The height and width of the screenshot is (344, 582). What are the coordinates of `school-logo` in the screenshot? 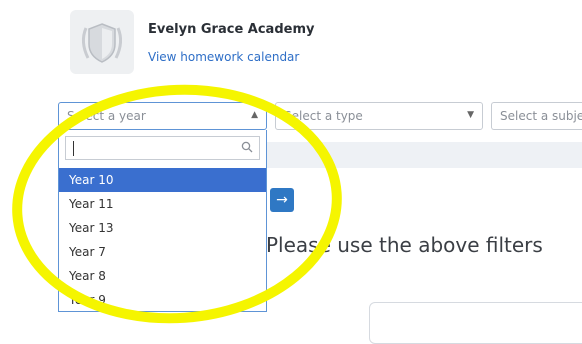 It's located at (102, 42).